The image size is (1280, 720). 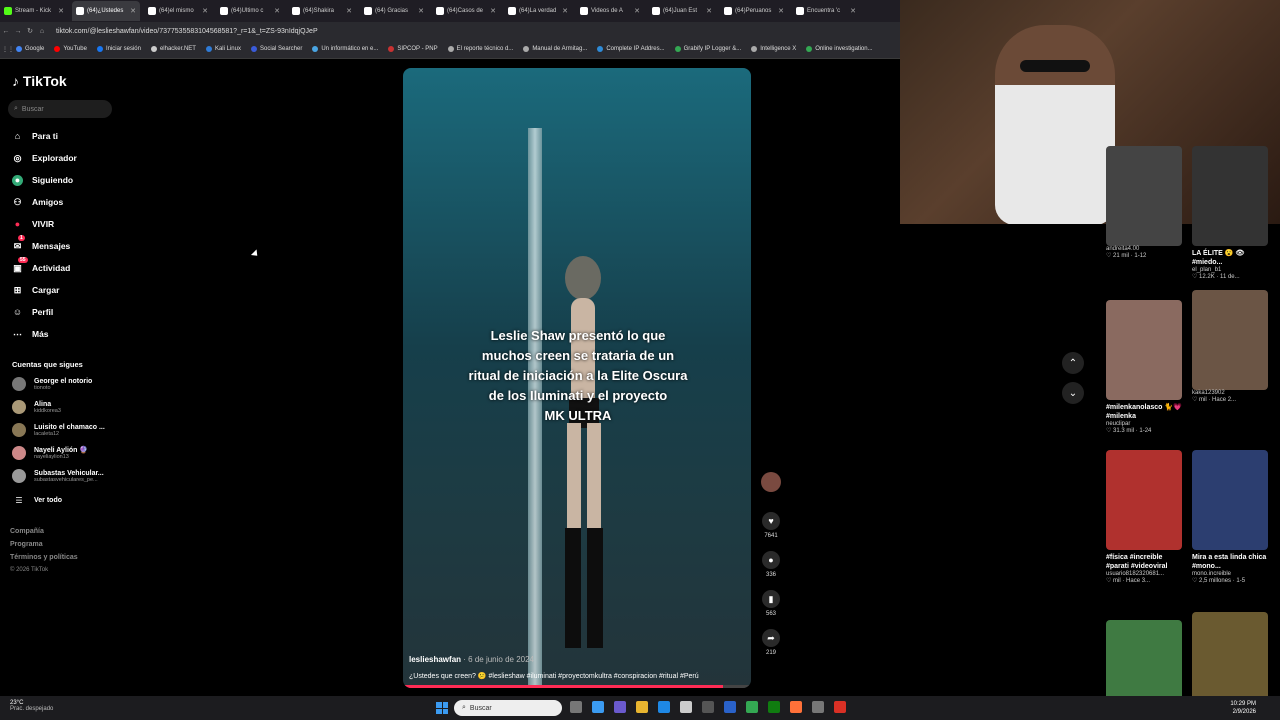 I want to click on sidebar-item: ⋯ Más, so click(x=67, y=334).